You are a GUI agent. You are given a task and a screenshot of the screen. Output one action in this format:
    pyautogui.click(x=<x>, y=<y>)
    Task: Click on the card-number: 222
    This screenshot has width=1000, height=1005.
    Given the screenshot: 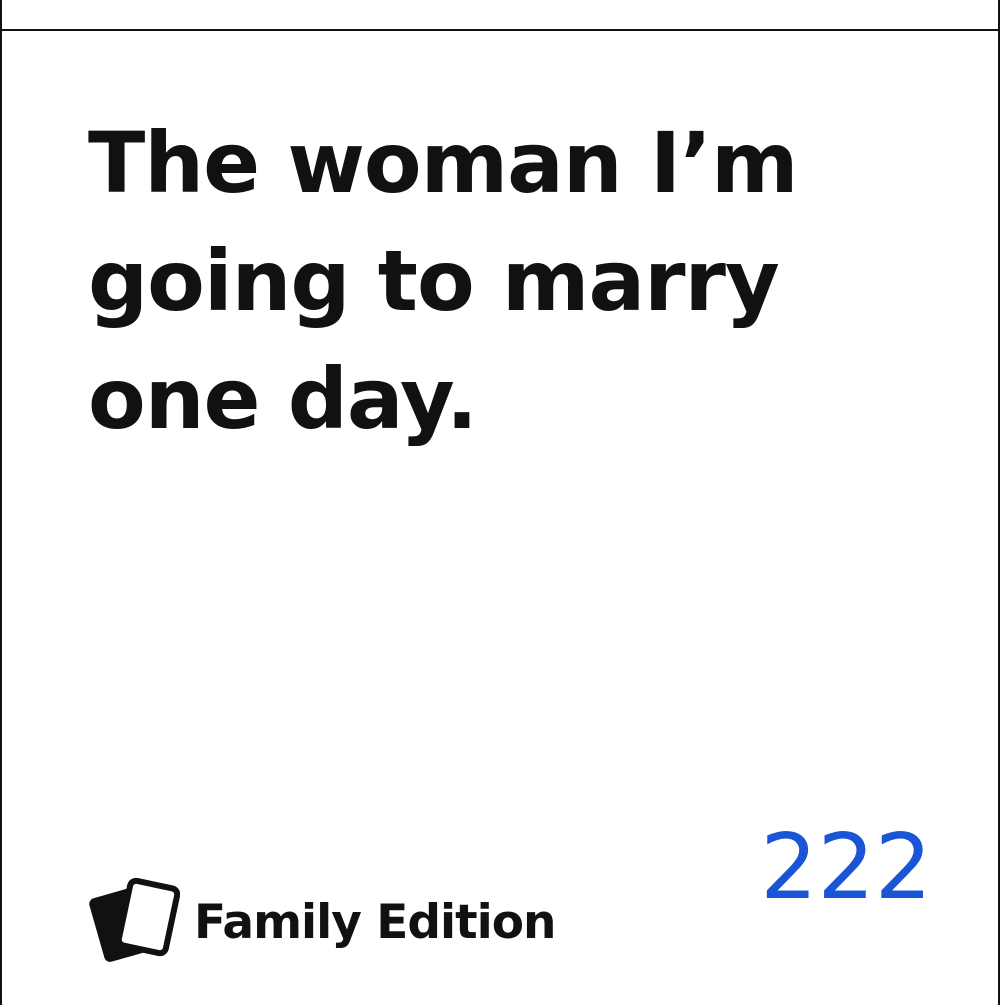 What is the action you would take?
    pyautogui.click(x=846, y=867)
    